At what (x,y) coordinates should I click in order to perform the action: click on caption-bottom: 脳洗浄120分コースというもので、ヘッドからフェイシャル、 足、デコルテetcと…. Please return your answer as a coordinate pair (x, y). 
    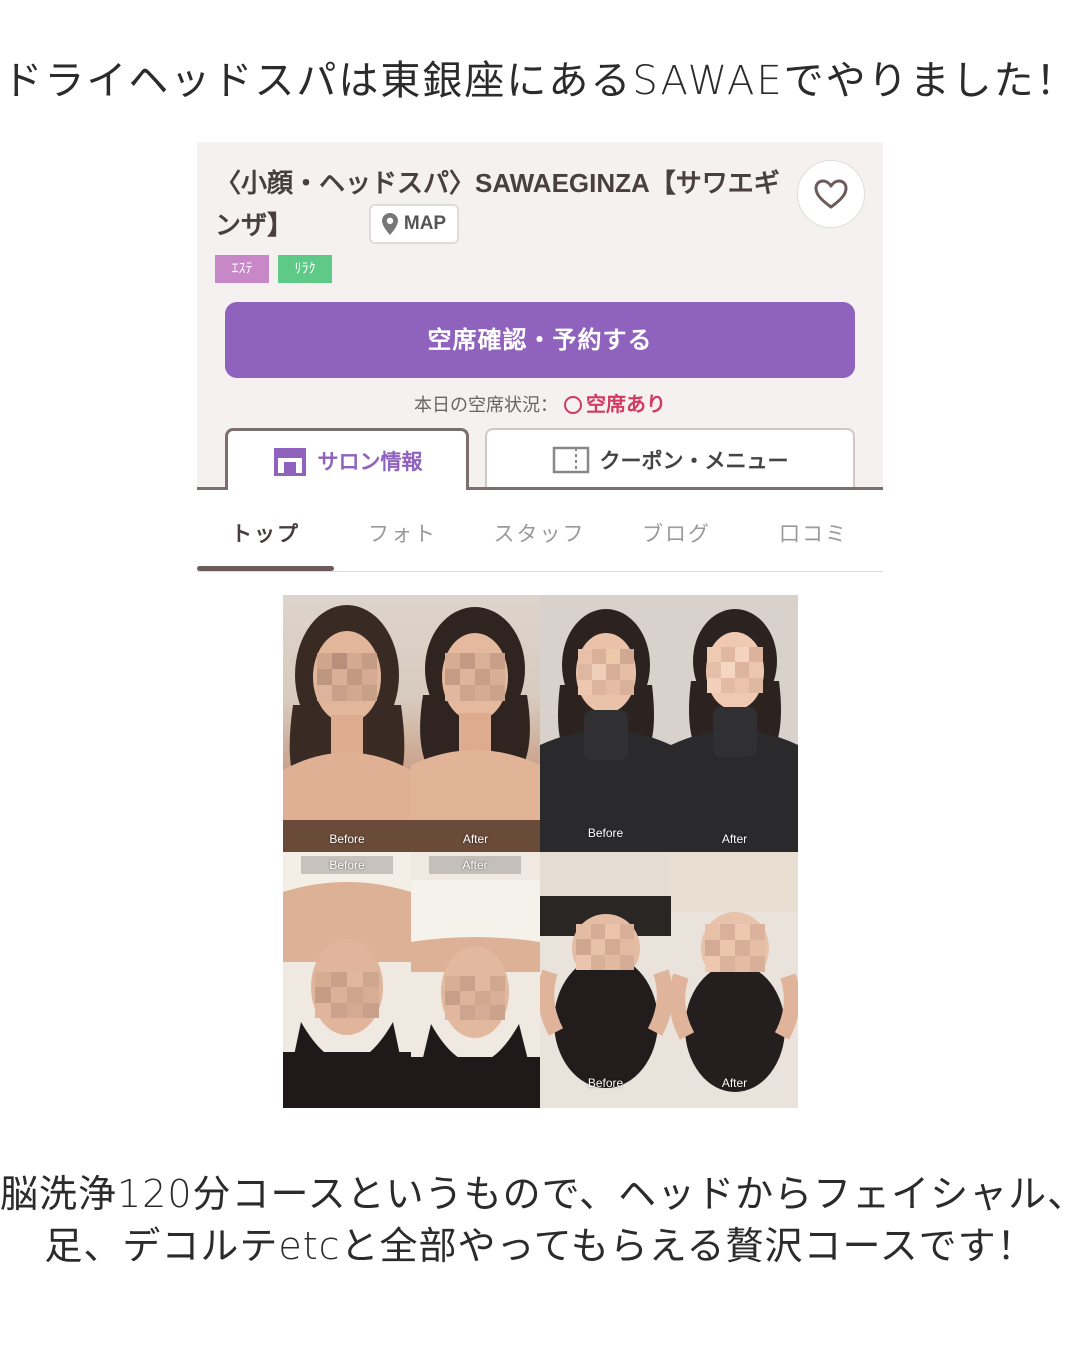
    Looking at the image, I should click on (540, 1220).